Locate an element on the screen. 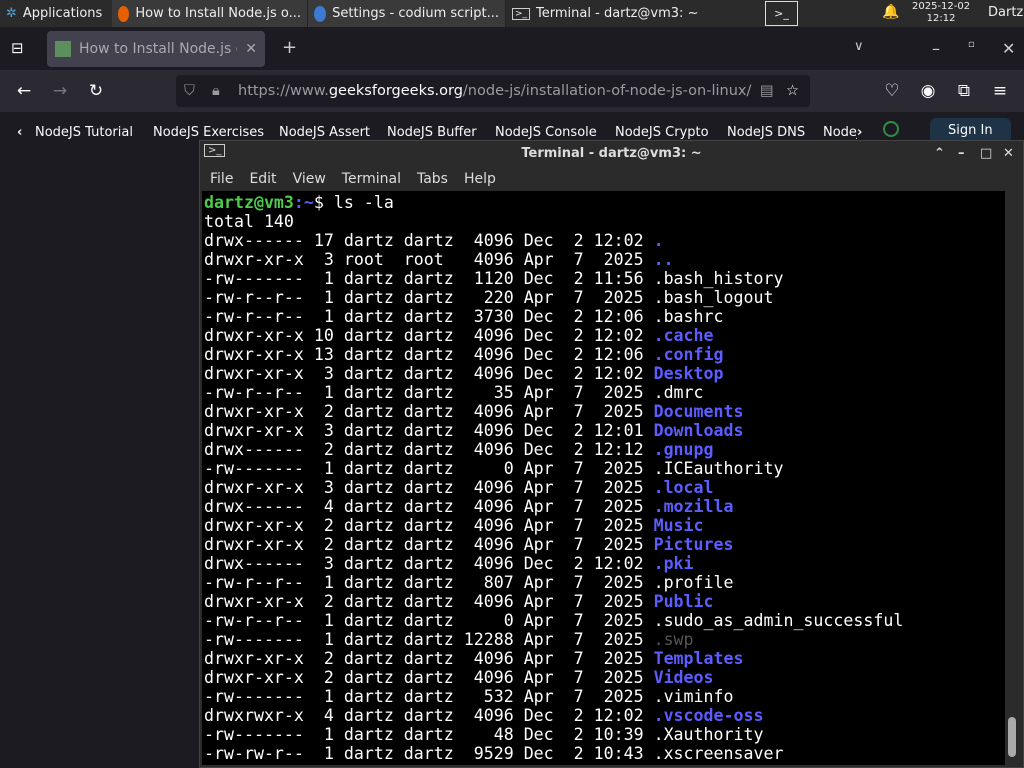 This screenshot has height=768, width=1024. terminal-minimize-button: – is located at coordinates (961, 153).